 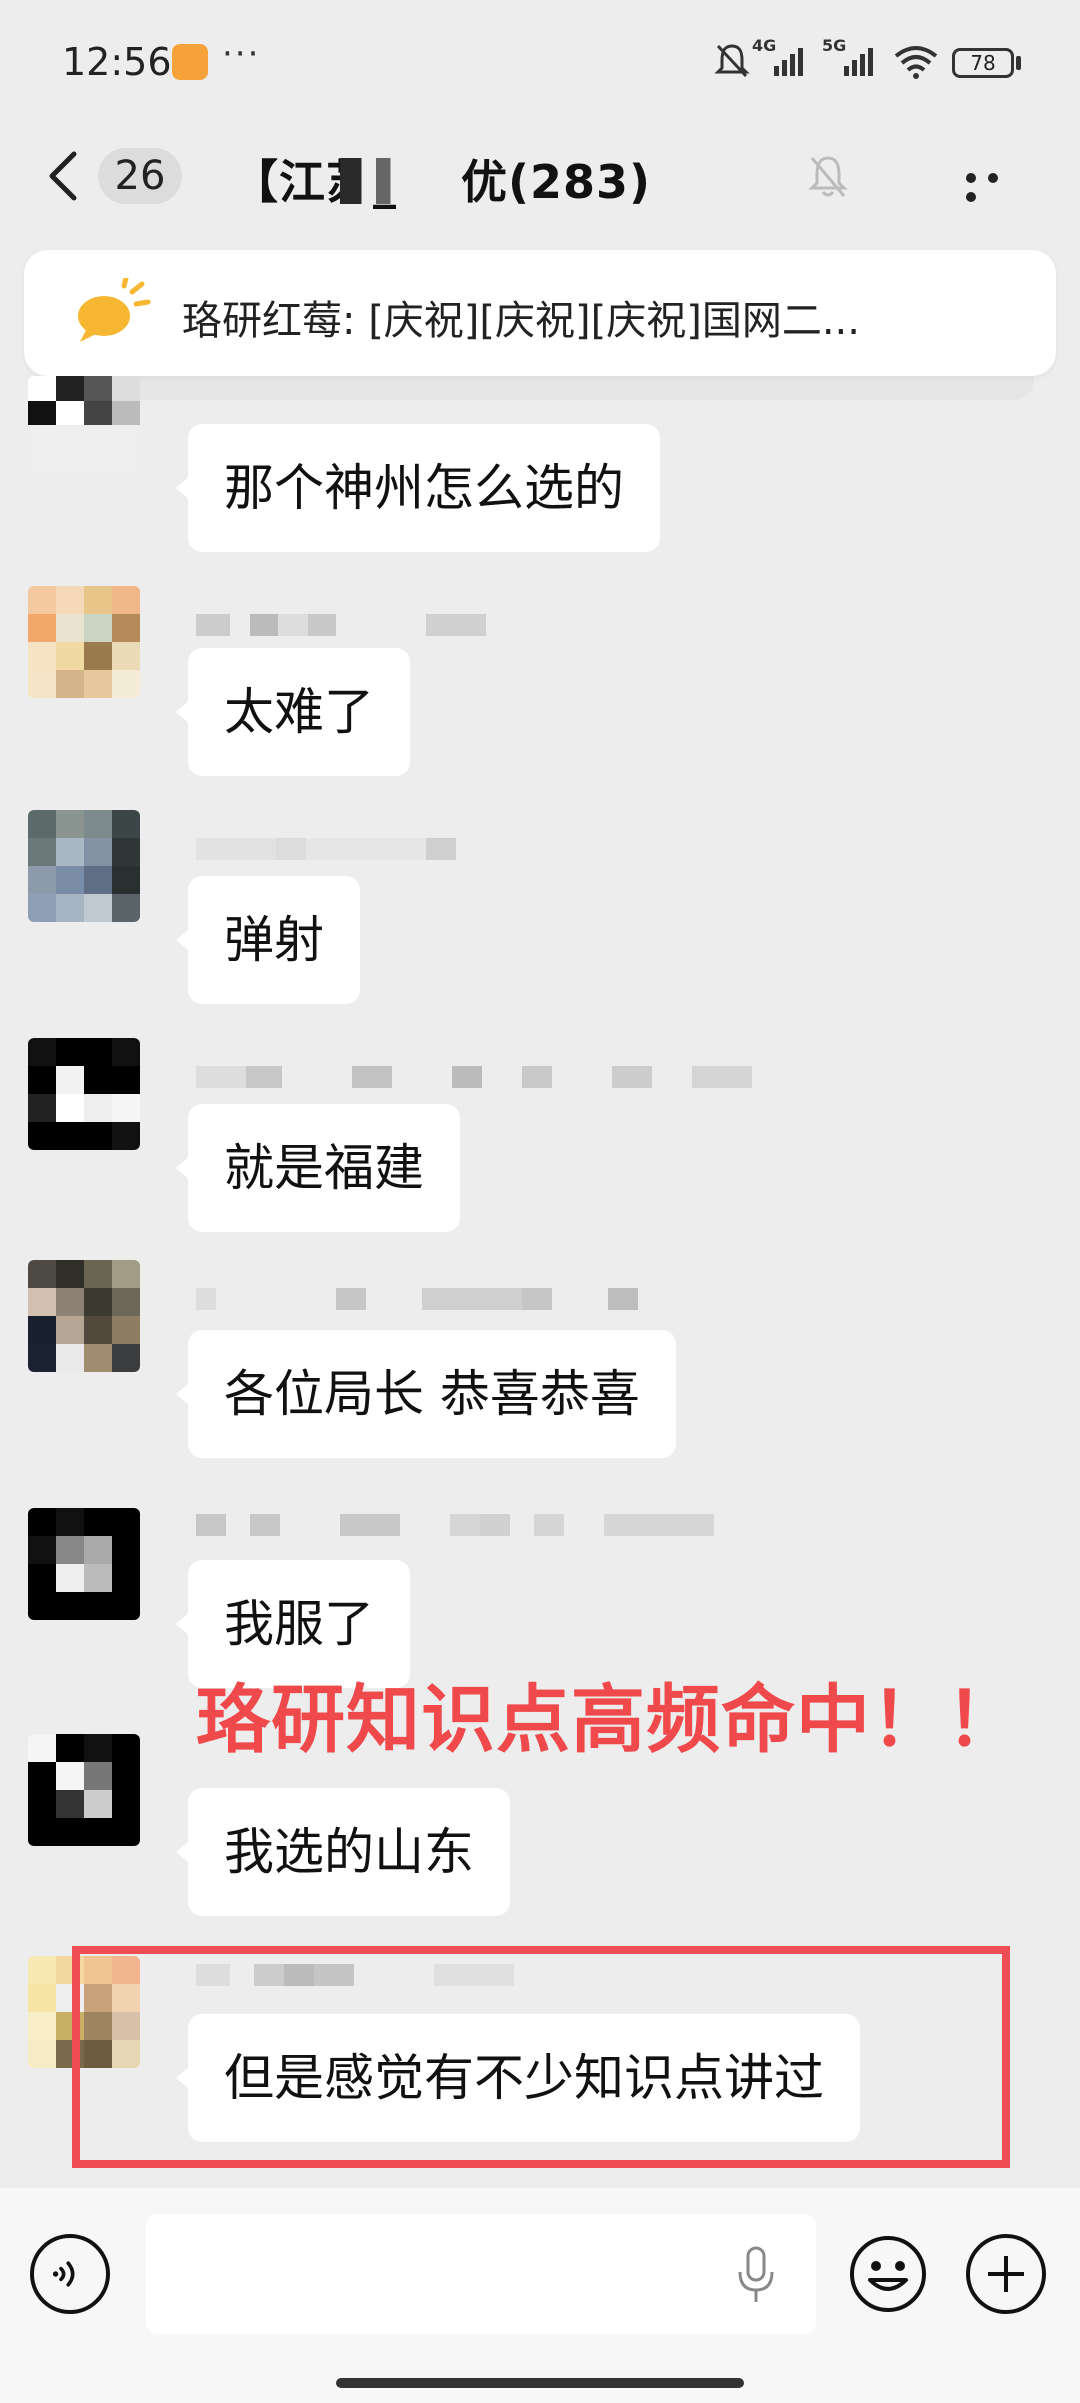 What do you see at coordinates (318, 1168) in the screenshot?
I see `message-bubble: 就是福建` at bounding box center [318, 1168].